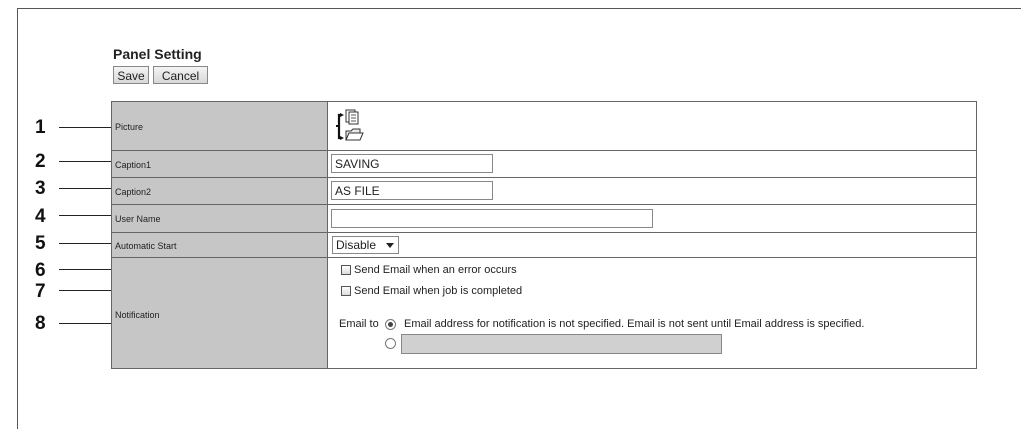  Describe the element at coordinates (492, 218) in the screenshot. I see `user-name-input` at that location.